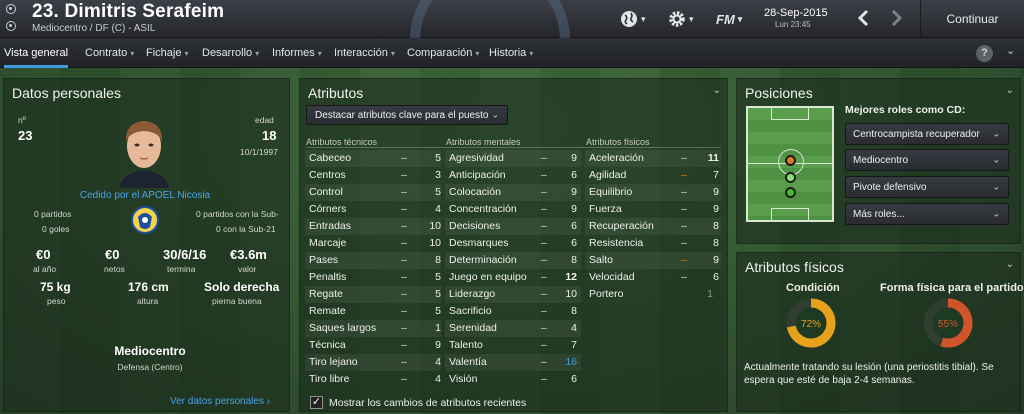  Describe the element at coordinates (864, 18) in the screenshot. I see `back-arrow-icon` at that location.